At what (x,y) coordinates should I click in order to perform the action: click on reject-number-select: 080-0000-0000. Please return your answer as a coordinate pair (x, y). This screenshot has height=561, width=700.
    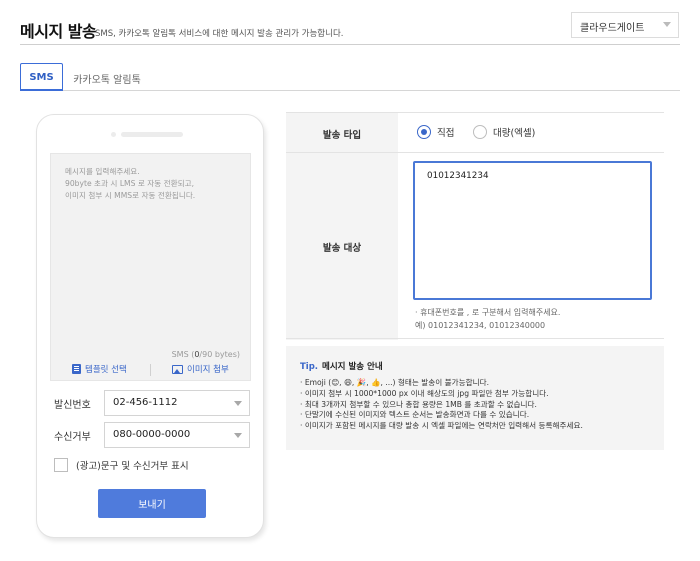
    Looking at the image, I should click on (177, 435).